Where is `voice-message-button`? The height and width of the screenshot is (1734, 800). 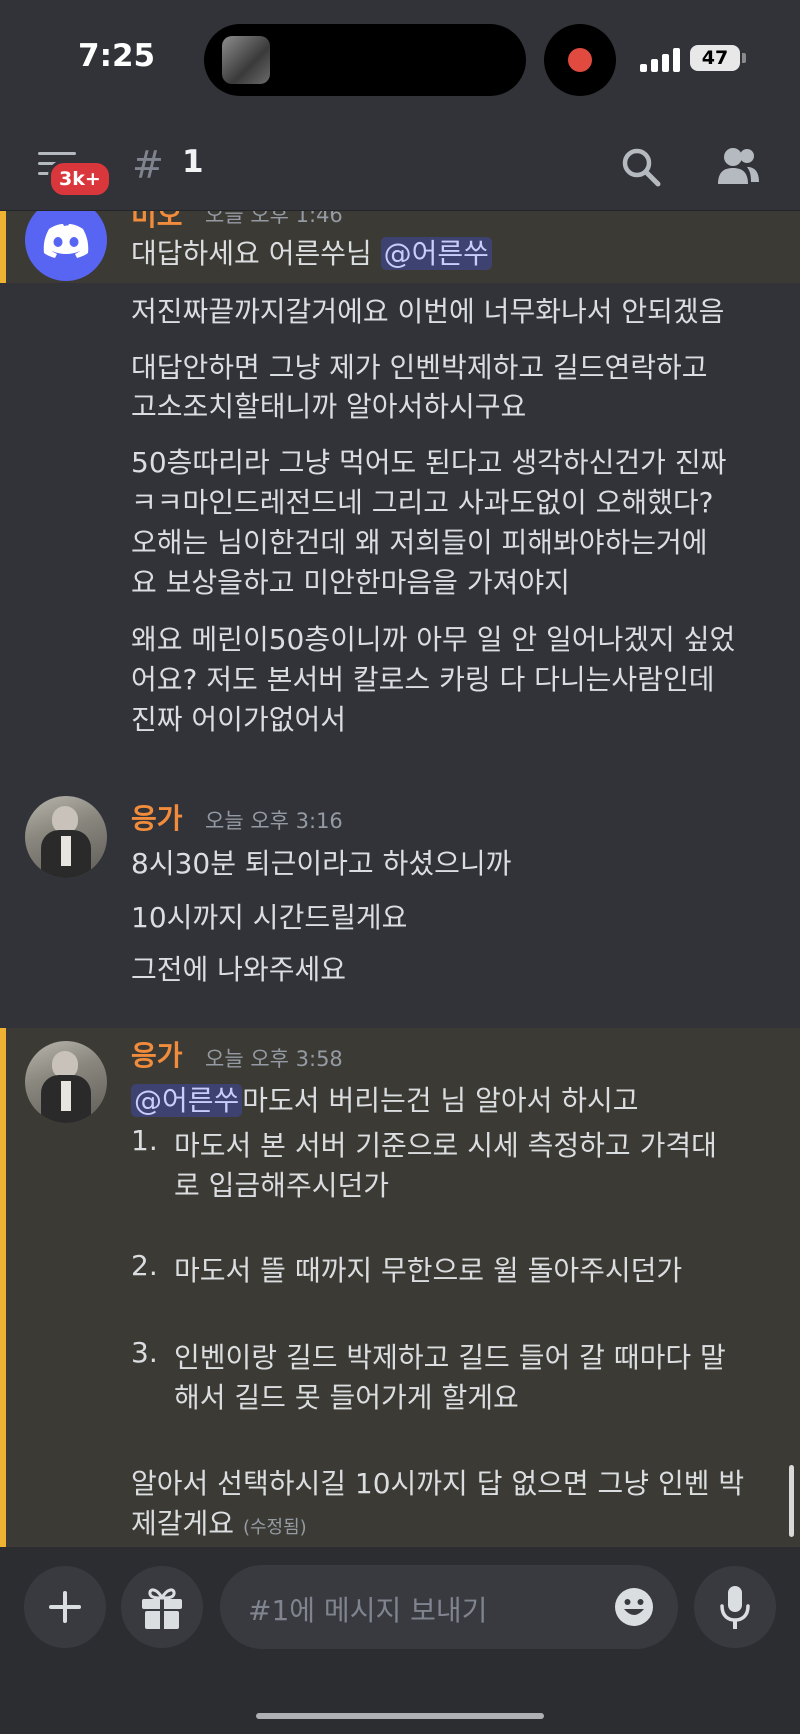
voice-message-button is located at coordinates (735, 1607).